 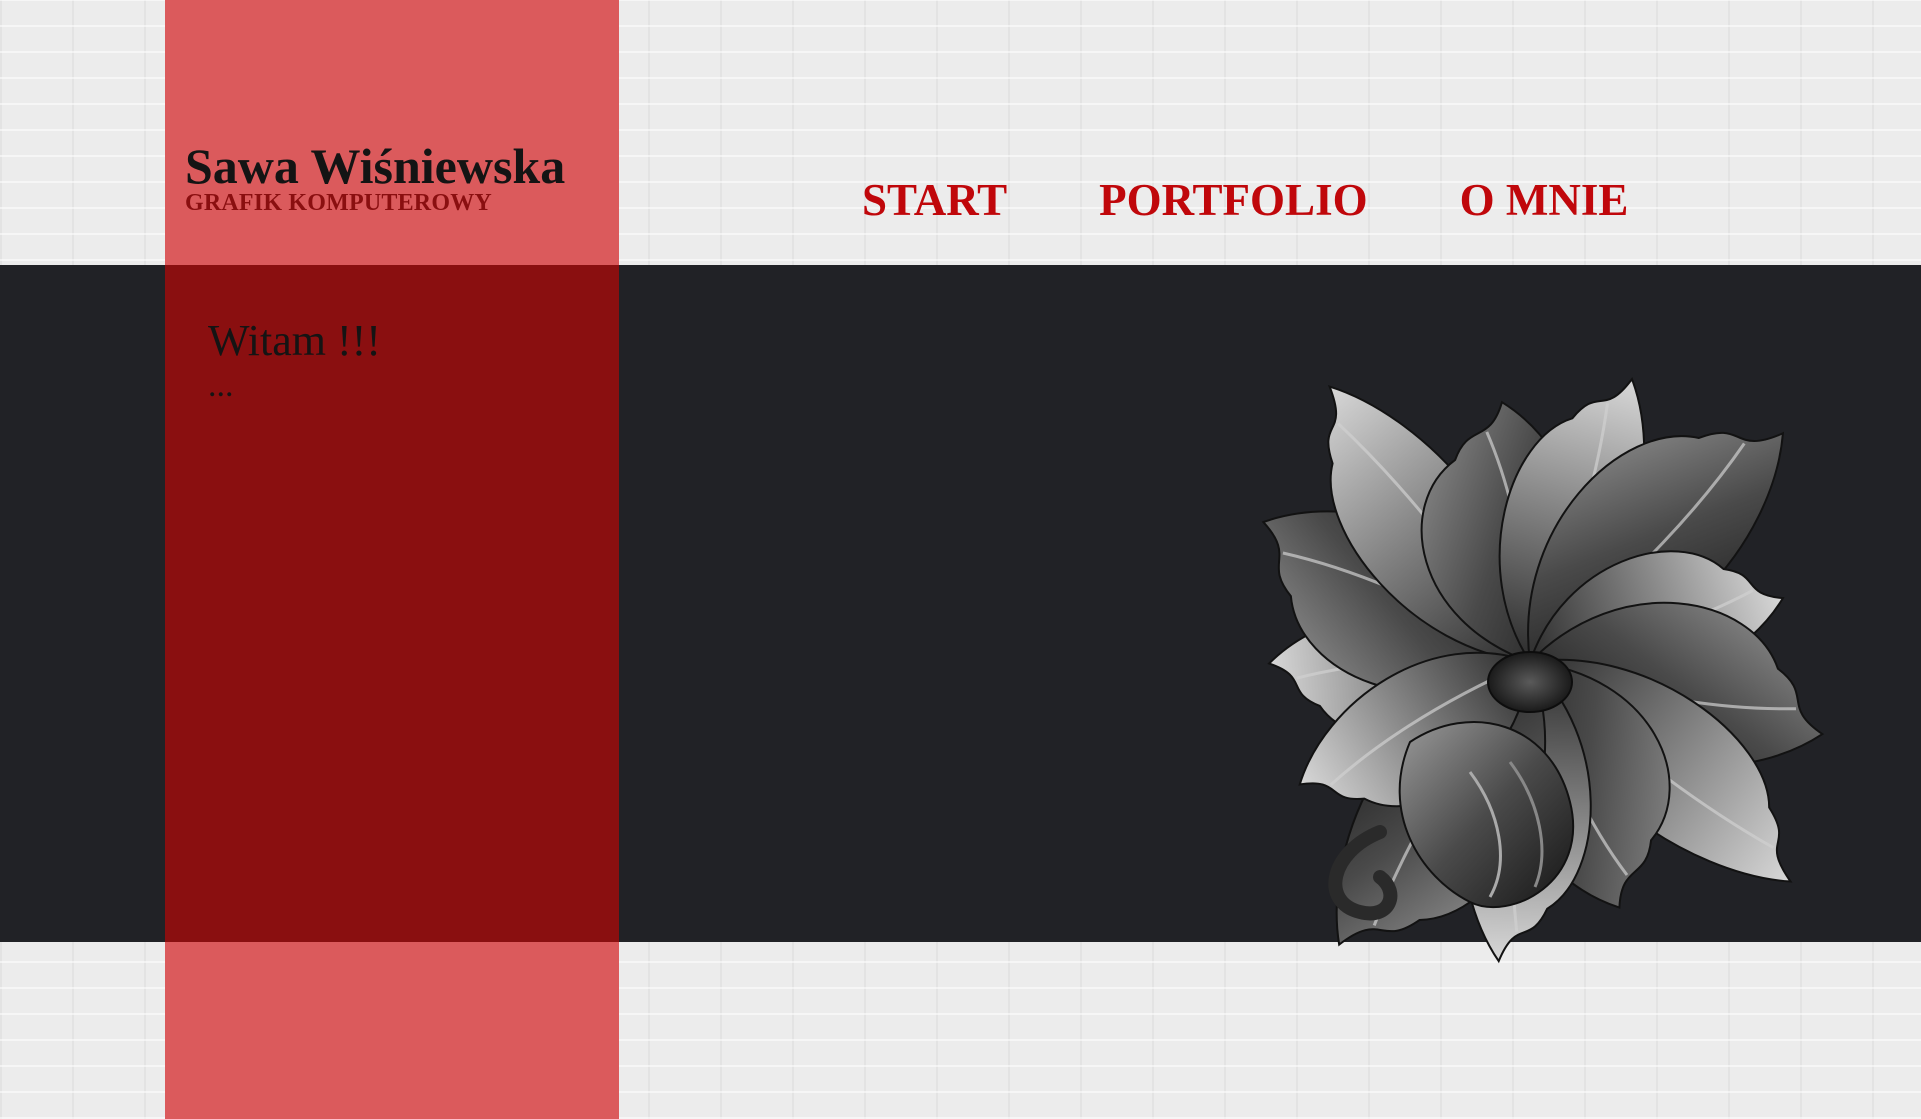 What do you see at coordinates (400, 166) in the screenshot?
I see `site-title: Sawa Wiśniewska` at bounding box center [400, 166].